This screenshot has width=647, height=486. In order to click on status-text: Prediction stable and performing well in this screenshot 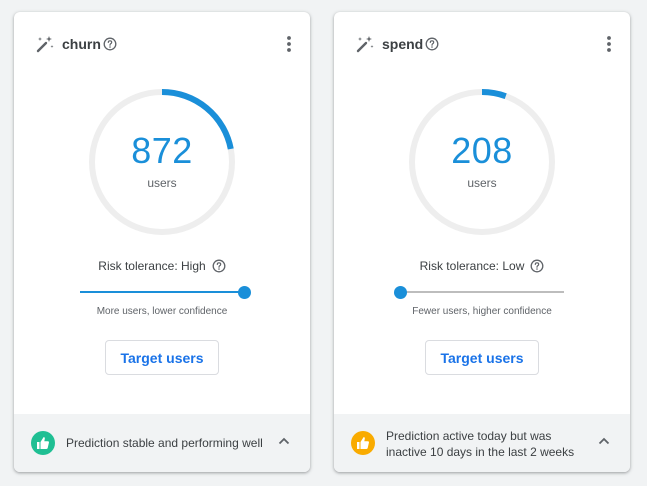, I will do `click(164, 443)`.